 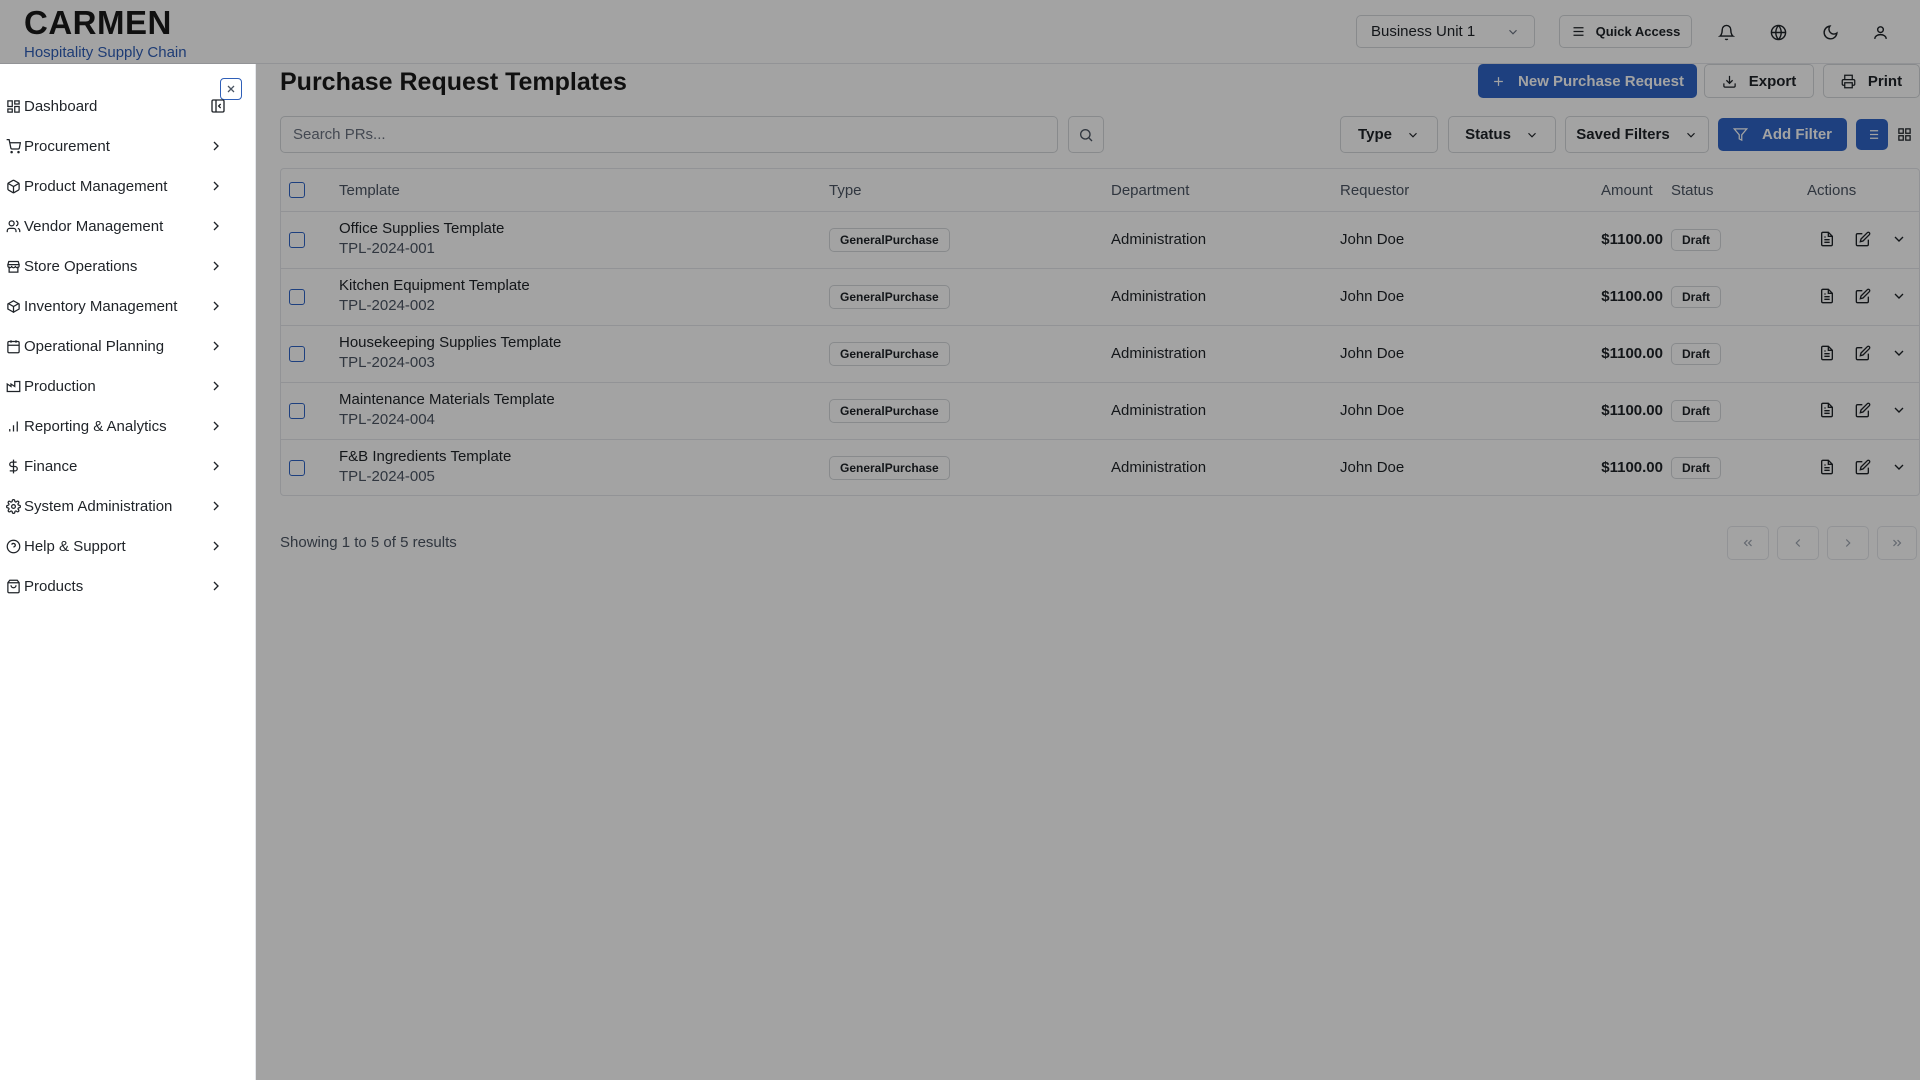 I want to click on sidebar-item-store-operations: Store Operations, so click(x=118, y=266).